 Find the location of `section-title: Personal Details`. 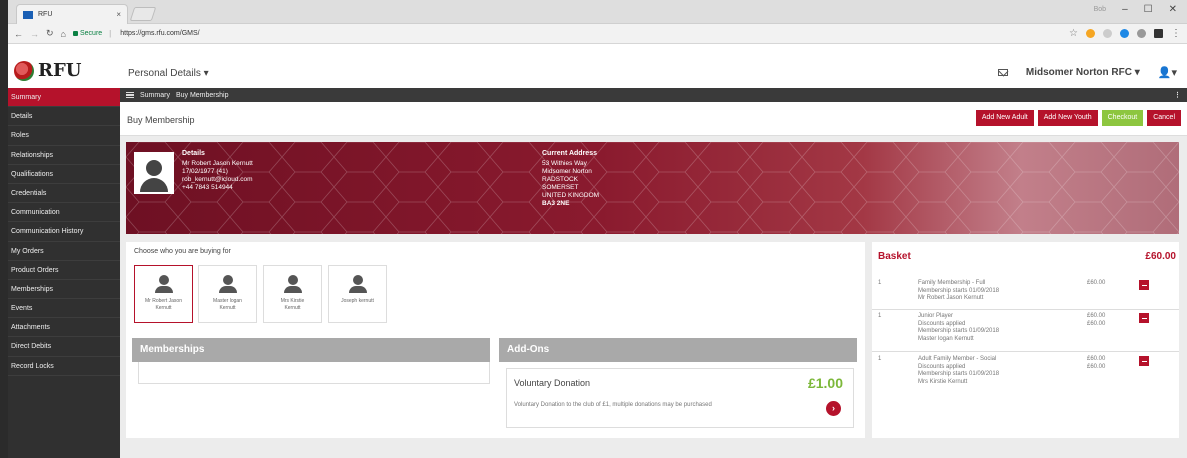

section-title: Personal Details is located at coordinates (164, 73).